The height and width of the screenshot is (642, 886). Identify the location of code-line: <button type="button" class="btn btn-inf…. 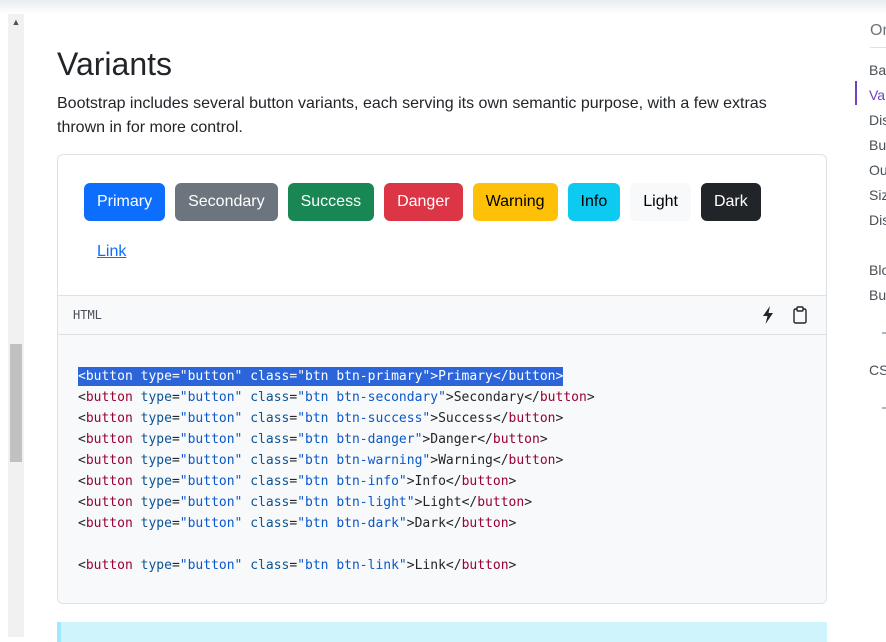
(297, 481).